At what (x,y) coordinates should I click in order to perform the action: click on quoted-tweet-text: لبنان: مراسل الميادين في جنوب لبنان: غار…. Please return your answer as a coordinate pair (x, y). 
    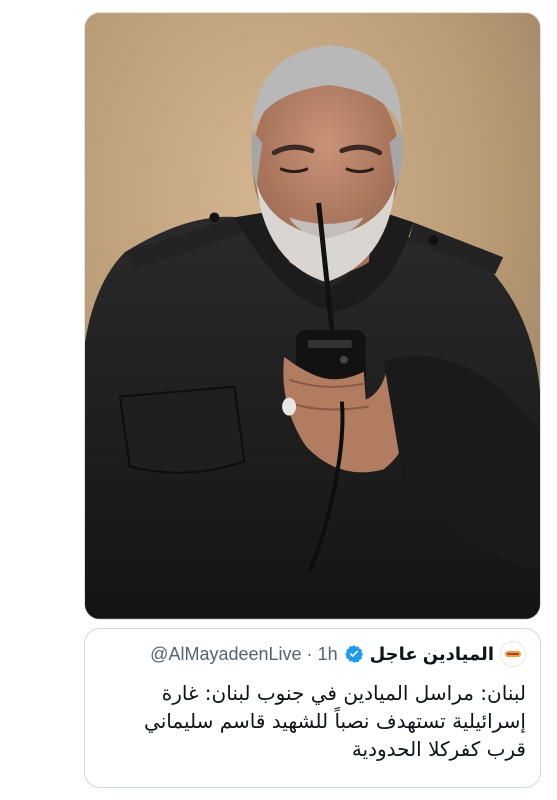
    Looking at the image, I should click on (335, 721).